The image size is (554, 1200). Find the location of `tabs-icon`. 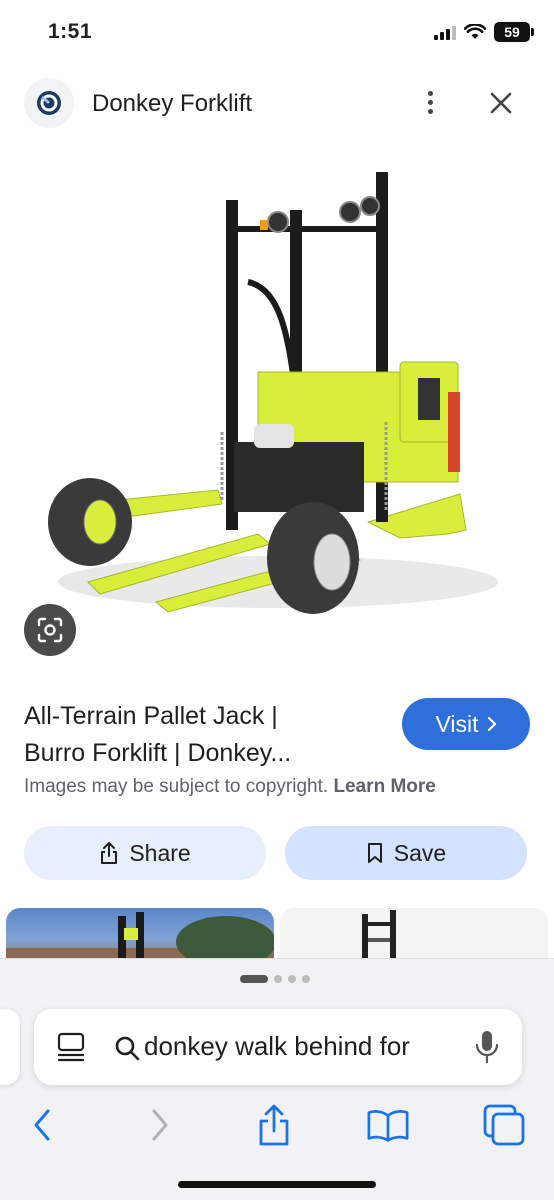

tabs-icon is located at coordinates (504, 1125).